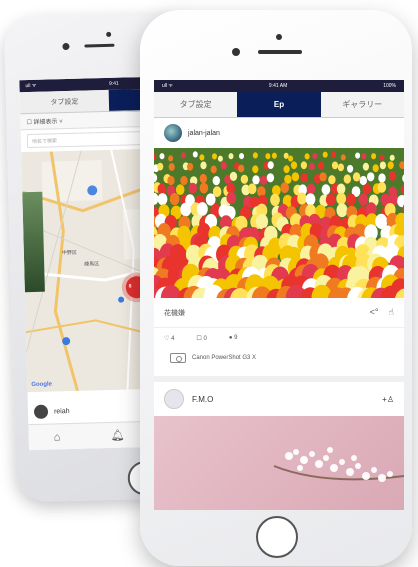 This screenshot has width=418, height=567. I want to click on views-stat: ● 9, so click(233, 338).